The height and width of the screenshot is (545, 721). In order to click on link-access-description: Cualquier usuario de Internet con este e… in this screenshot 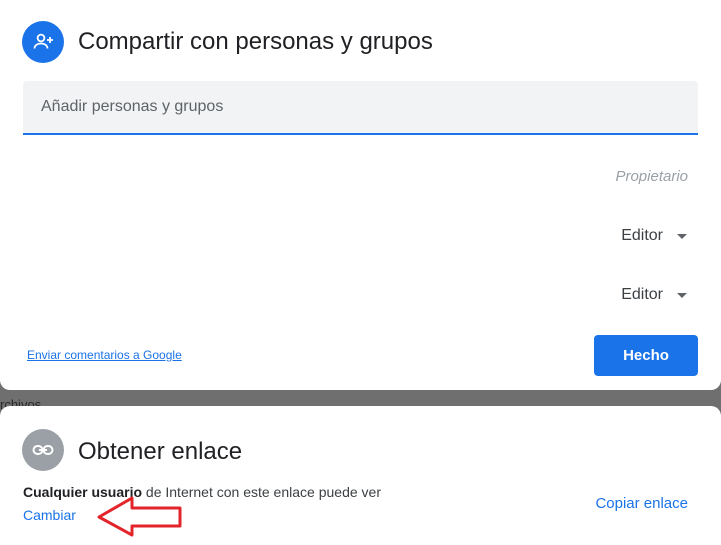, I will do `click(202, 492)`.